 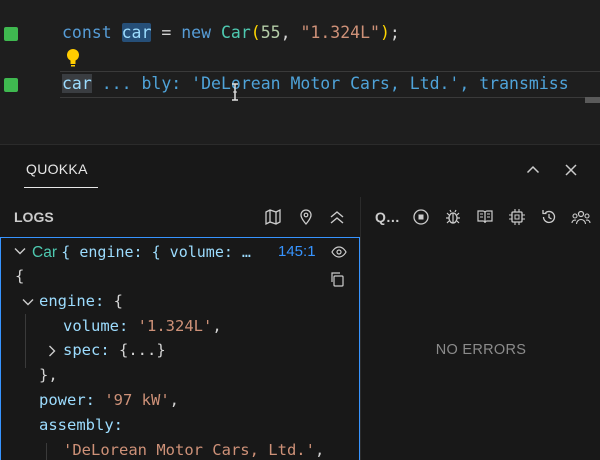 I want to click on maximize-panel-button, so click(x=533, y=170).